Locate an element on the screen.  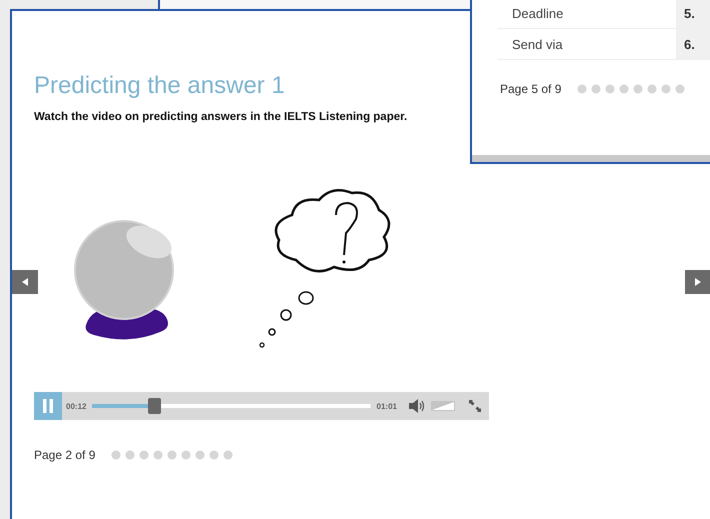
row-label: Send via is located at coordinates (537, 44).